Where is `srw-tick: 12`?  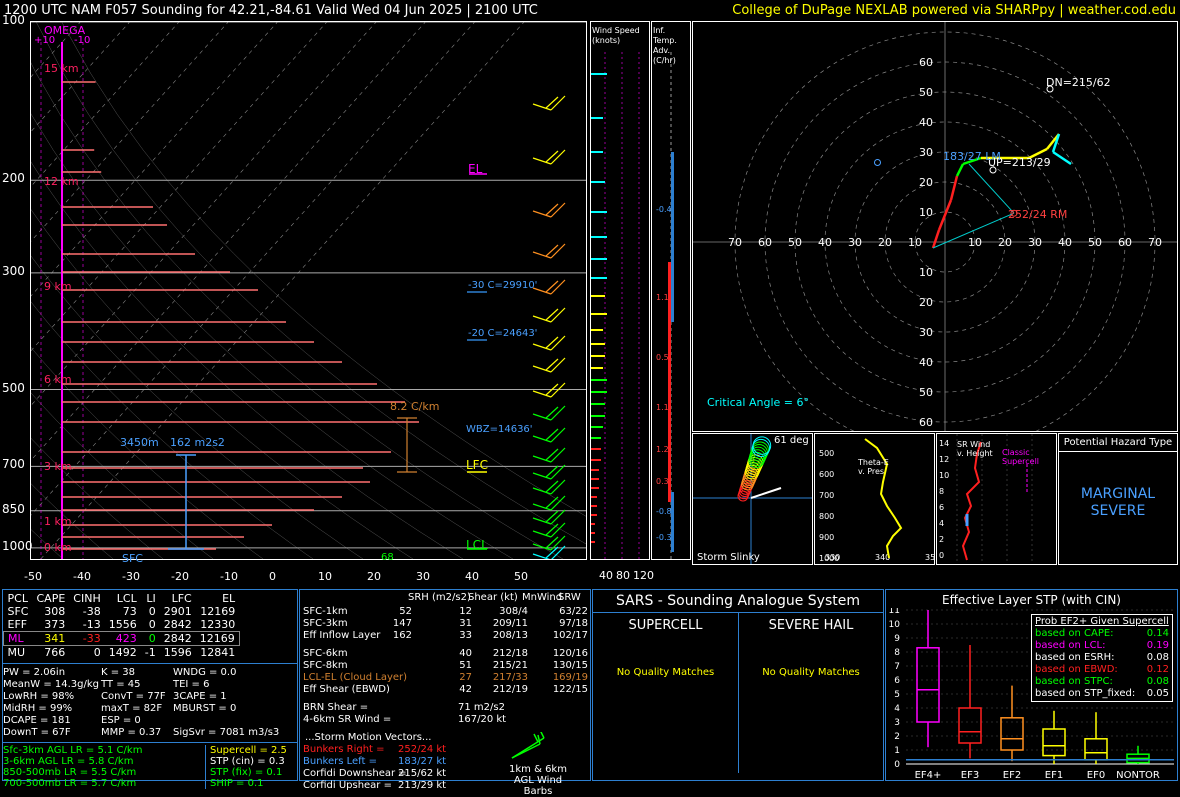 srw-tick: 12 is located at coordinates (944, 459).